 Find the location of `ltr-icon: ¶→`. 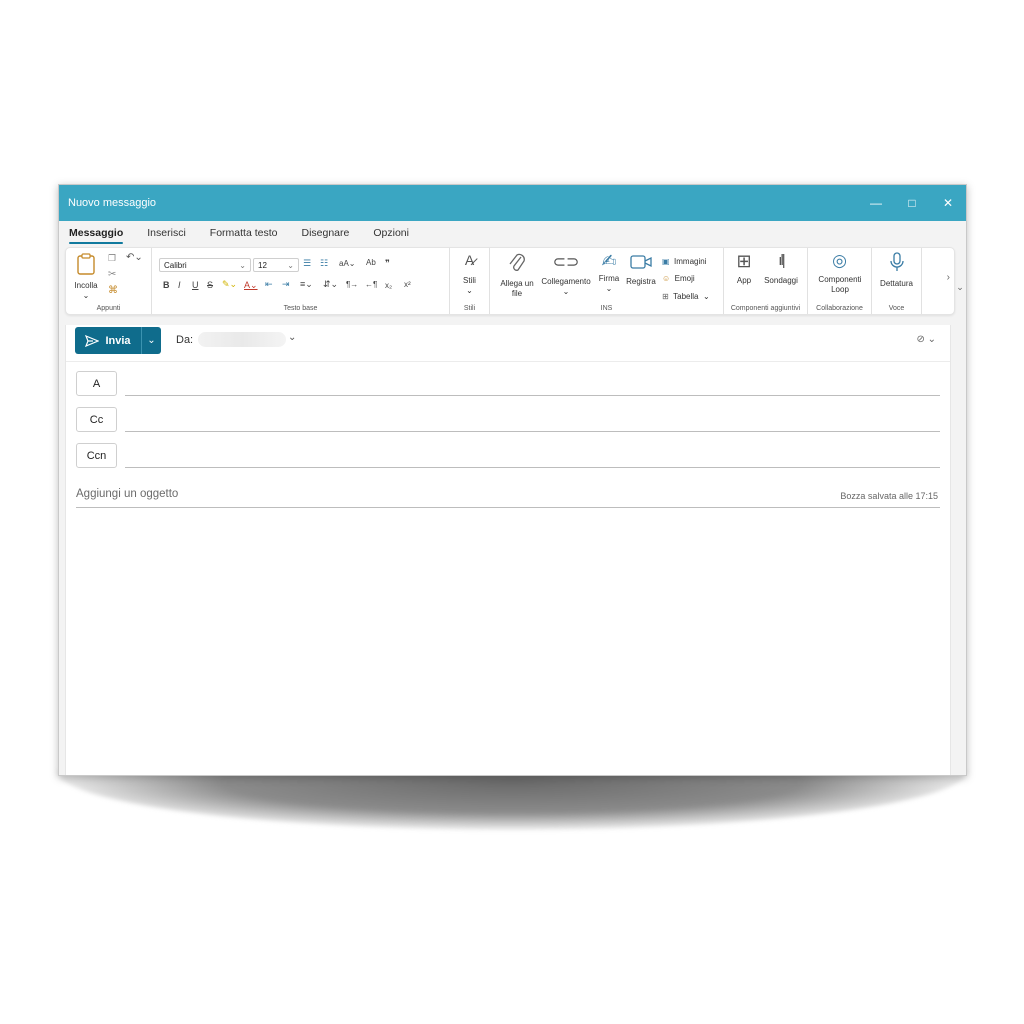

ltr-icon: ¶→ is located at coordinates (352, 284).